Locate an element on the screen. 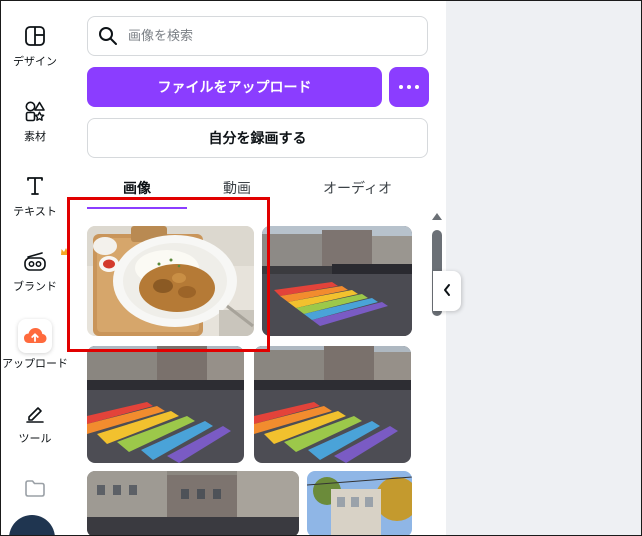 The height and width of the screenshot is (536, 642). avatar is located at coordinates (32, 525).